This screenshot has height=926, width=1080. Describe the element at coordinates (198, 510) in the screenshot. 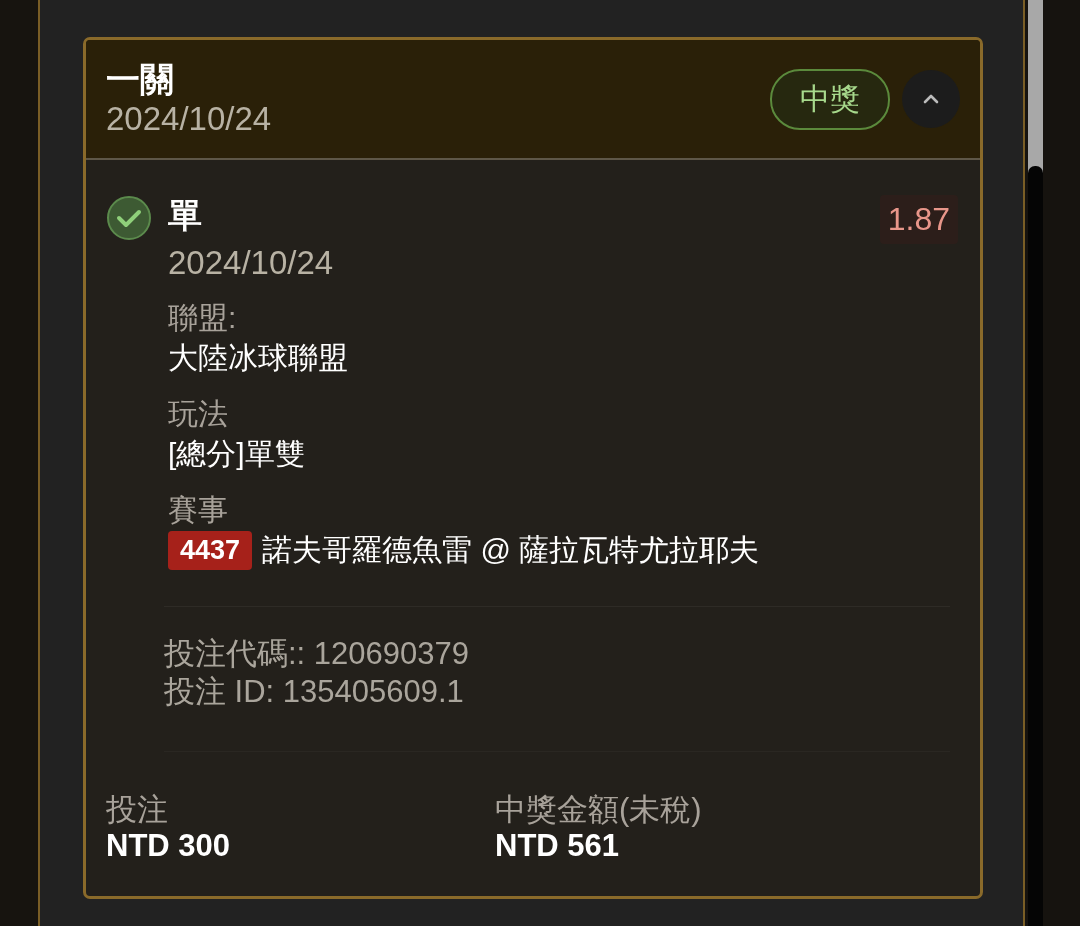

I see `field-label: 賽事` at that location.